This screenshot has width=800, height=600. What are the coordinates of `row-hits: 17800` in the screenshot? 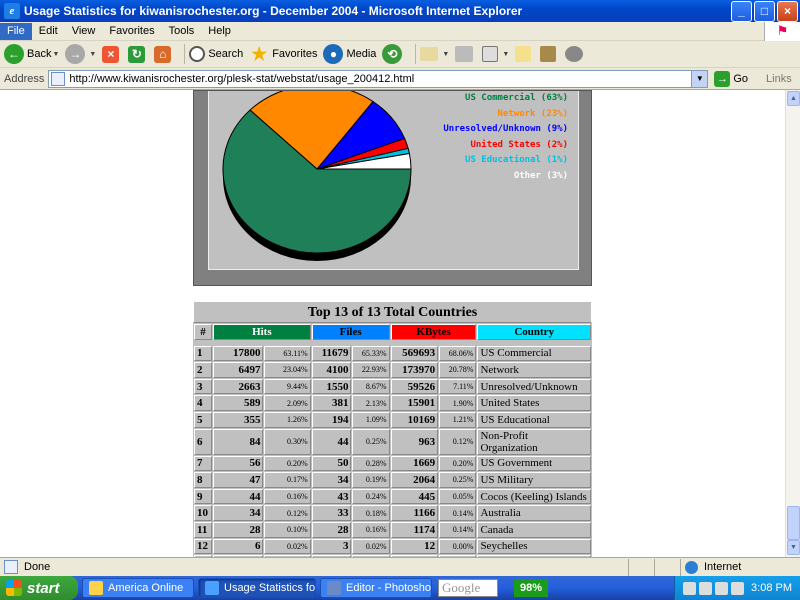 It's located at (238, 353).